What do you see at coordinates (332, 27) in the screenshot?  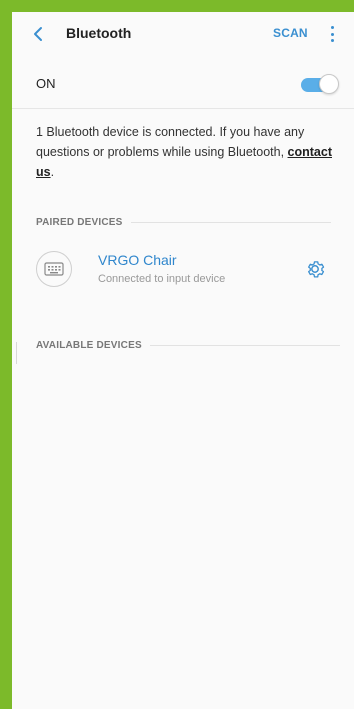 I see `more-vertical-icon` at bounding box center [332, 27].